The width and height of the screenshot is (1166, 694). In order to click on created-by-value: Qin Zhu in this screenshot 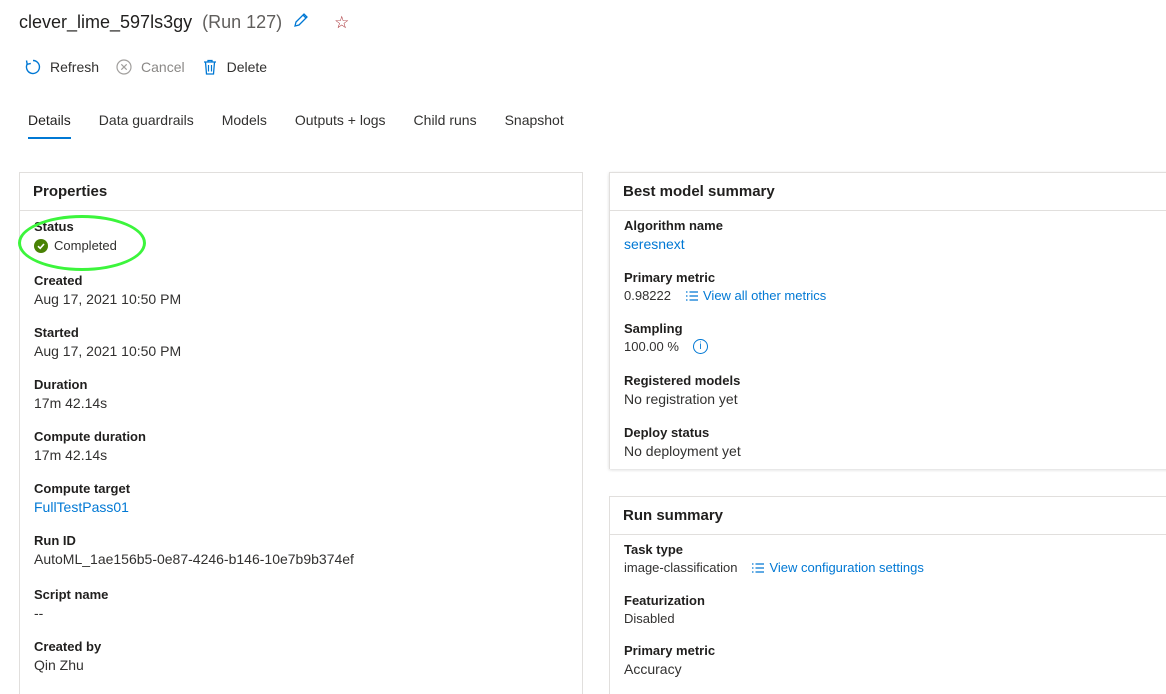, I will do `click(59, 665)`.